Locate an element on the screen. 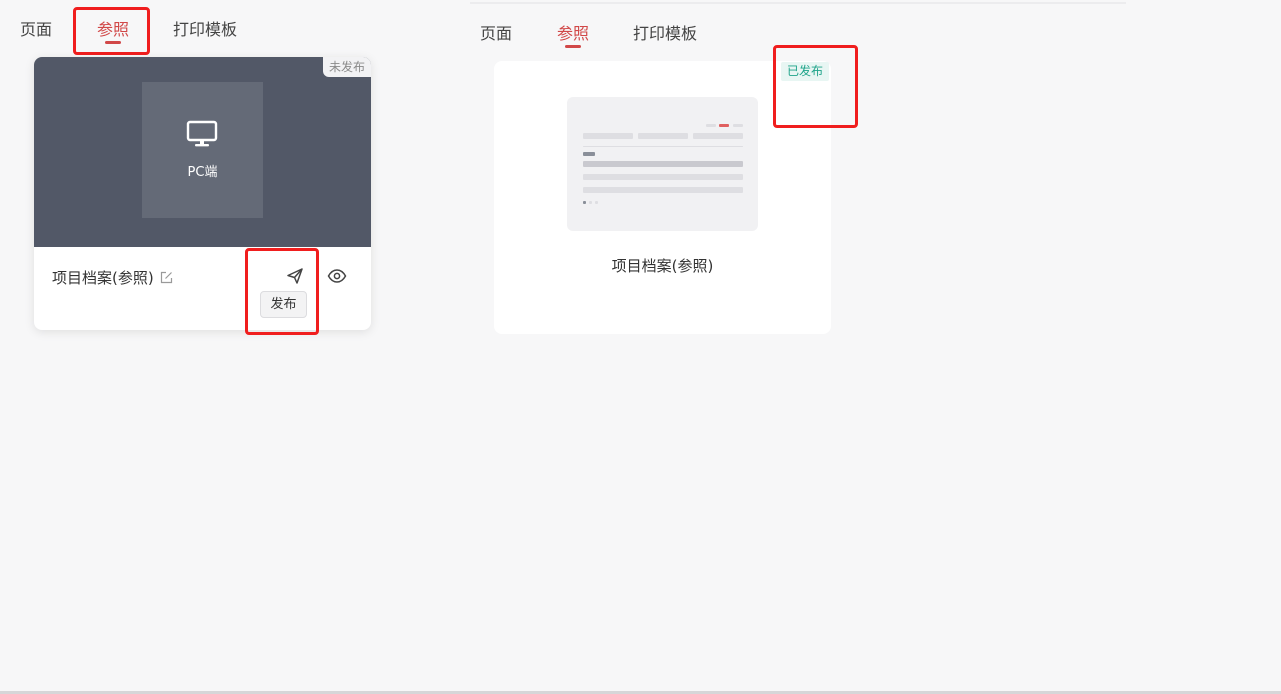  reference-card-unpublished: PC端 未发布 项目档案(参照) 发布 is located at coordinates (202, 193).